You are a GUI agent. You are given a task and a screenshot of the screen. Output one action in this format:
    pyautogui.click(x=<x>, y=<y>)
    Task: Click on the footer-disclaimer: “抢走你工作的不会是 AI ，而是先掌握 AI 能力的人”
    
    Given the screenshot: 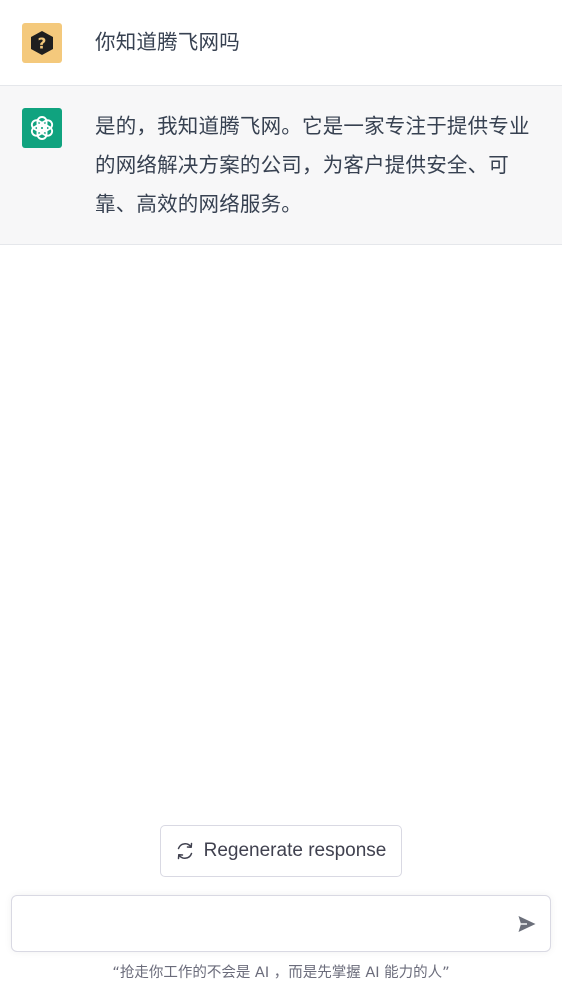 What is the action you would take?
    pyautogui.click(x=281, y=973)
    